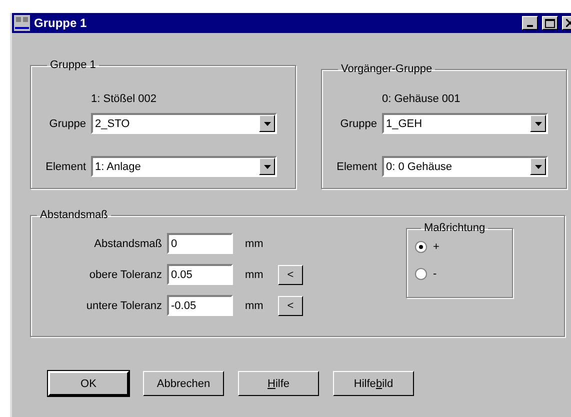 This screenshot has height=417, width=571. Describe the element at coordinates (125, 274) in the screenshot. I see `field-label: obere Toleranz` at that location.